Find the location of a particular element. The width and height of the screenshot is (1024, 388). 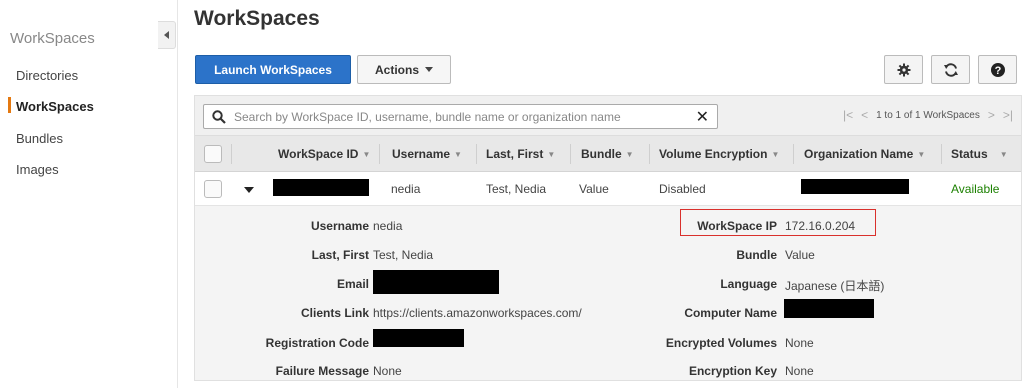

cell-status: Available is located at coordinates (975, 189).